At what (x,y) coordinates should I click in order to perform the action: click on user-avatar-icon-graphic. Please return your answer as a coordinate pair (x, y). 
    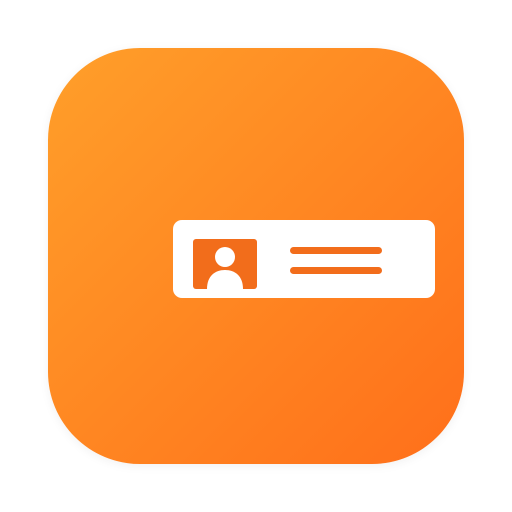
    Looking at the image, I should click on (225, 264).